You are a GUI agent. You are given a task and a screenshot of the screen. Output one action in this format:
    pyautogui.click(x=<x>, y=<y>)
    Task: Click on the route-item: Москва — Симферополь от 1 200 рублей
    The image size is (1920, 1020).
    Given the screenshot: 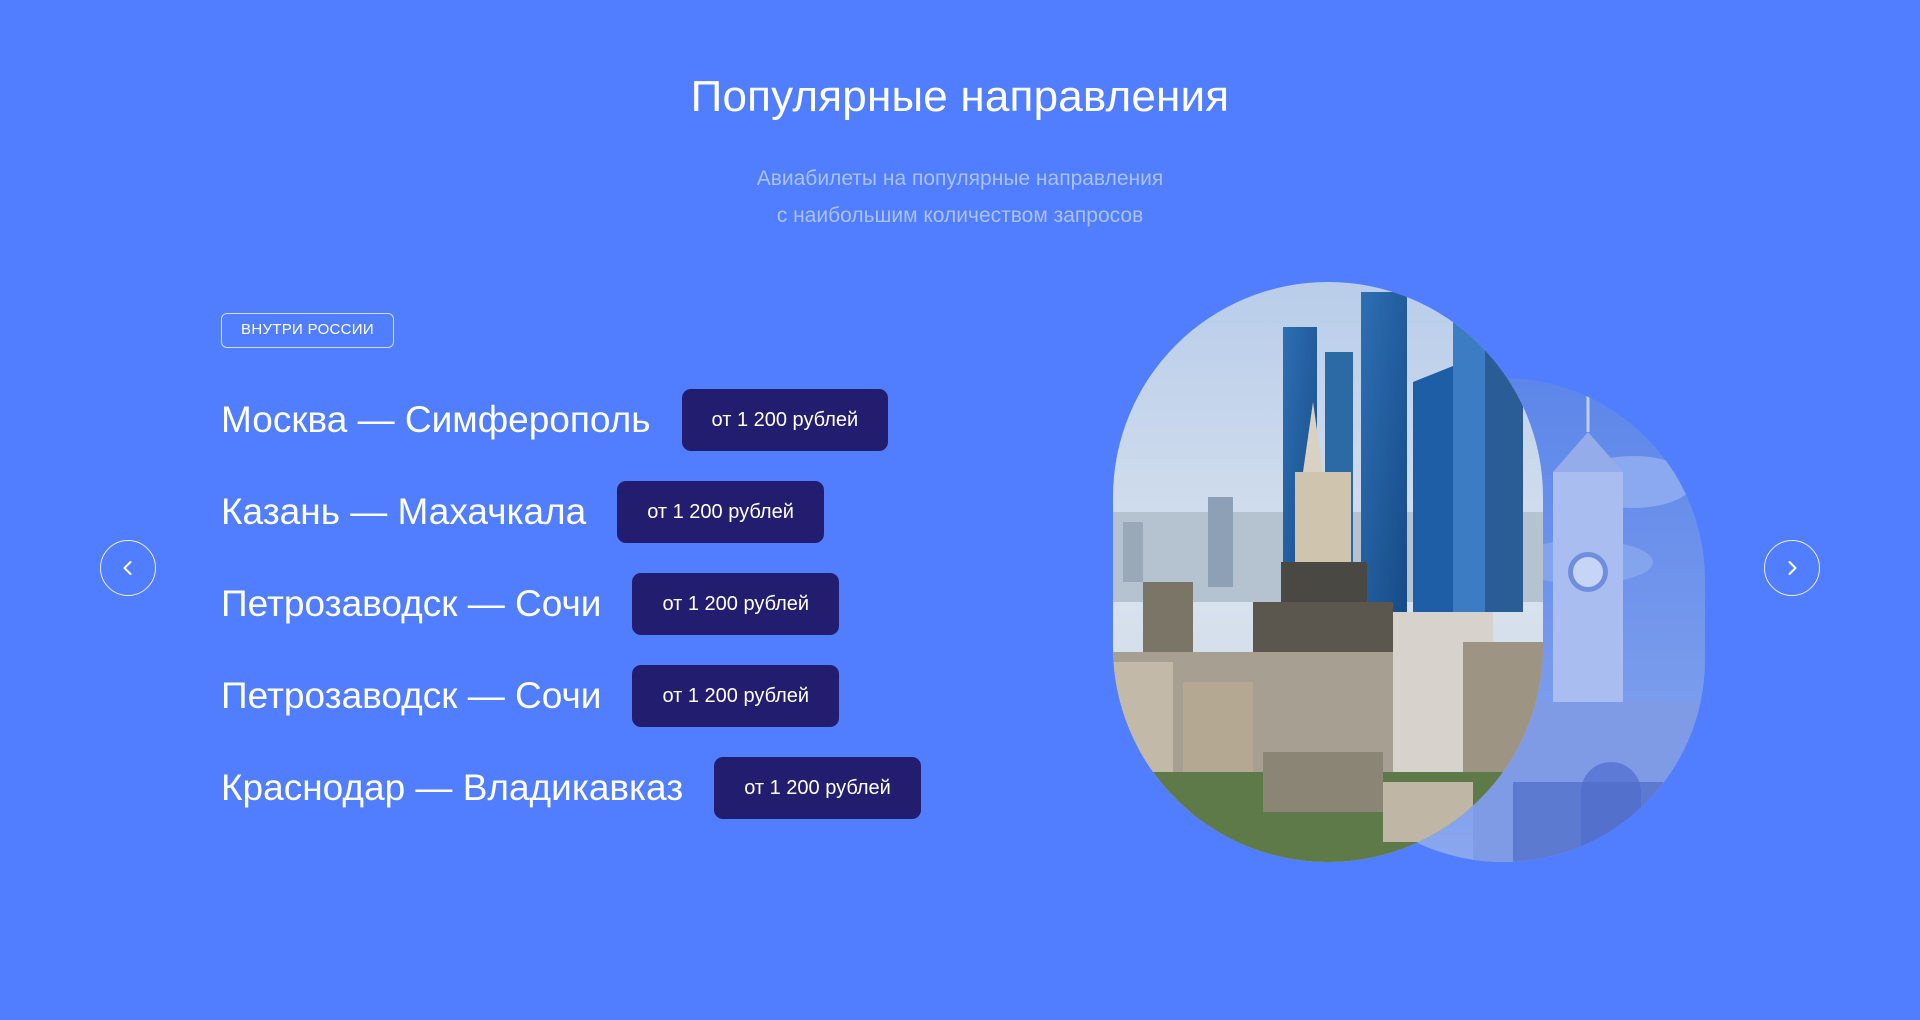 What is the action you would take?
    pyautogui.click(x=571, y=420)
    